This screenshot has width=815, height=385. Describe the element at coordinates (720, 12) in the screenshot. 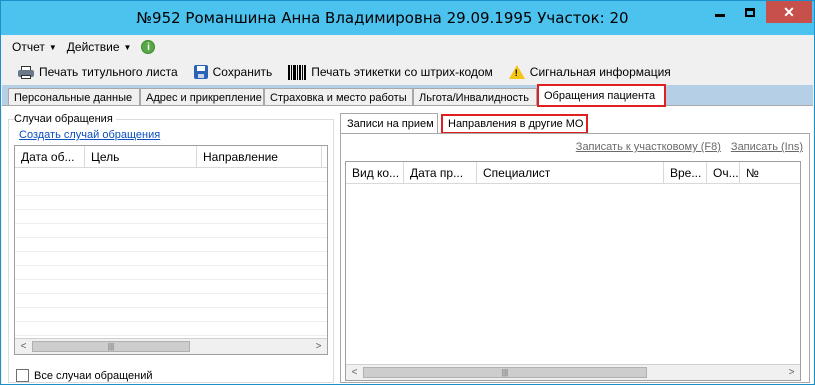

I see `minimize-button` at that location.